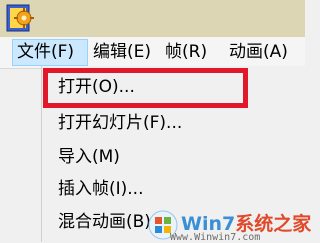 The image size is (320, 243). I want to click on watermark: Win7系统之家 Www.Winwin7.com, so click(229, 225).